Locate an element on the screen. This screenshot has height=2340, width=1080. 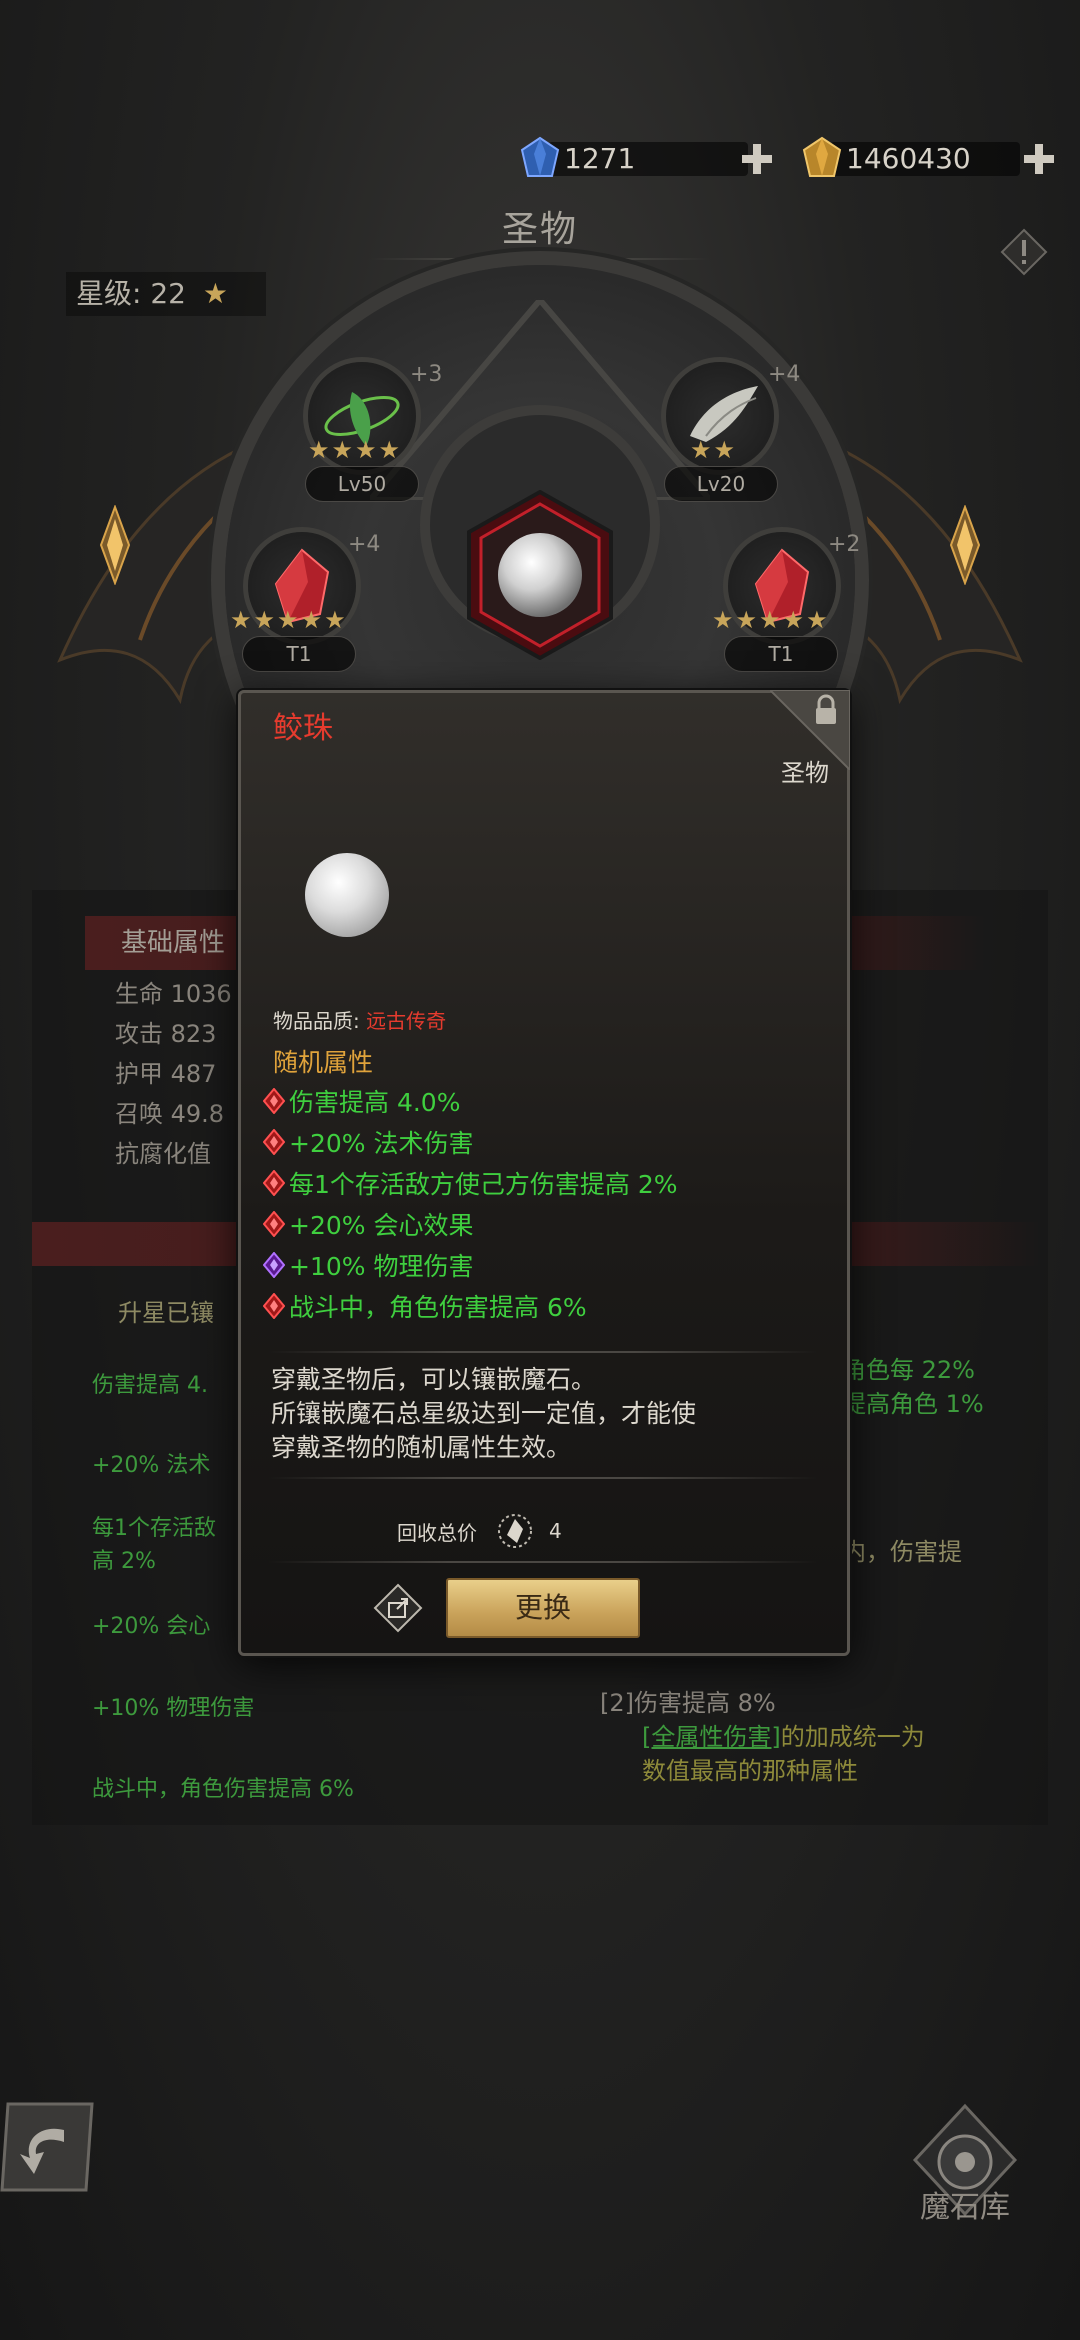
stat-corruption: 抗腐化值 is located at coordinates (163, 1154).